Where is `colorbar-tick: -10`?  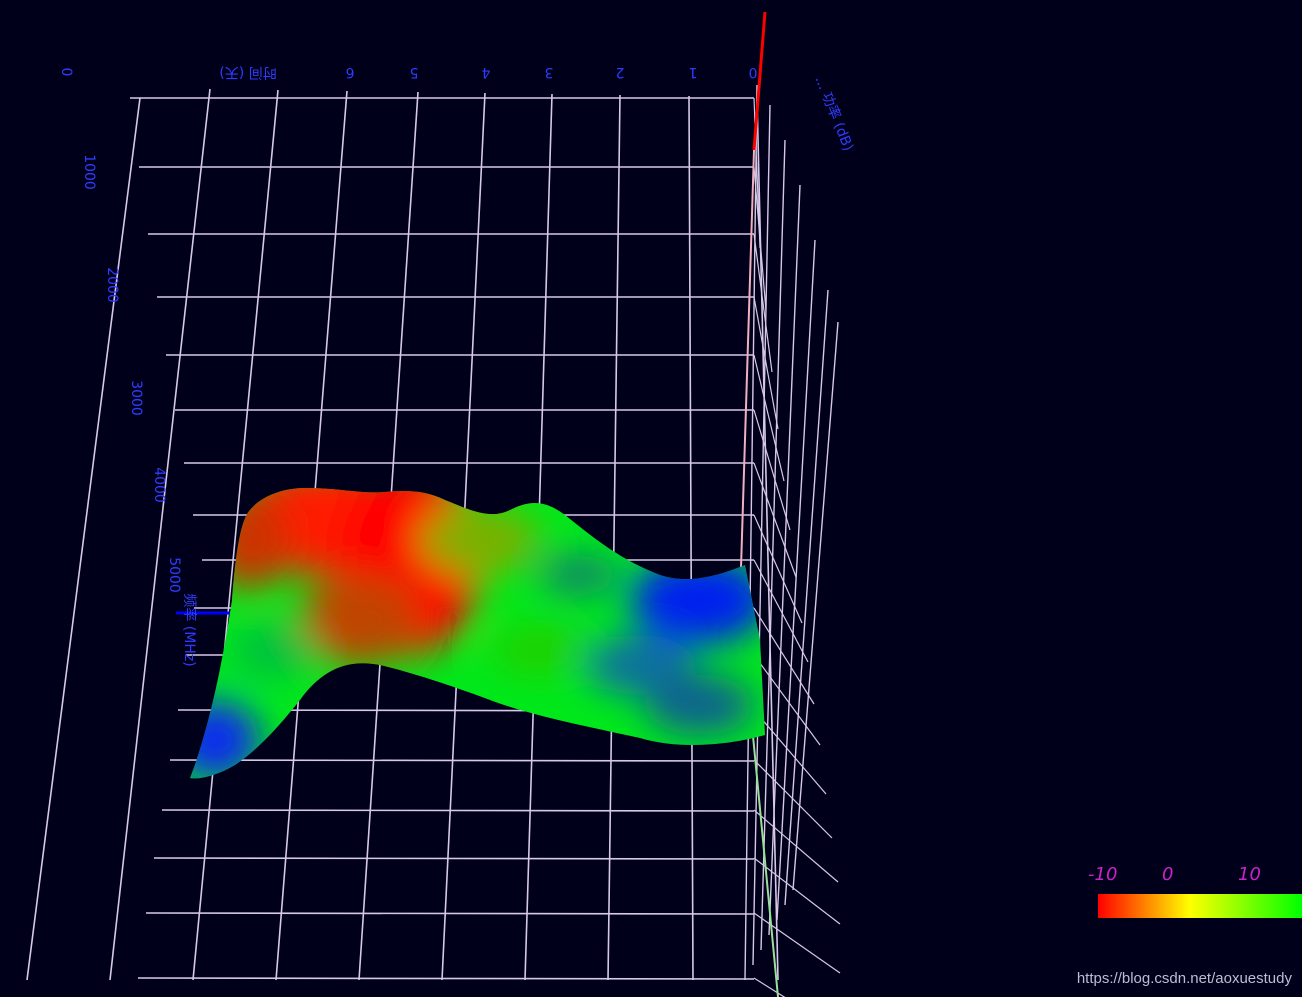
colorbar-tick: -10 is located at coordinates (1102, 874).